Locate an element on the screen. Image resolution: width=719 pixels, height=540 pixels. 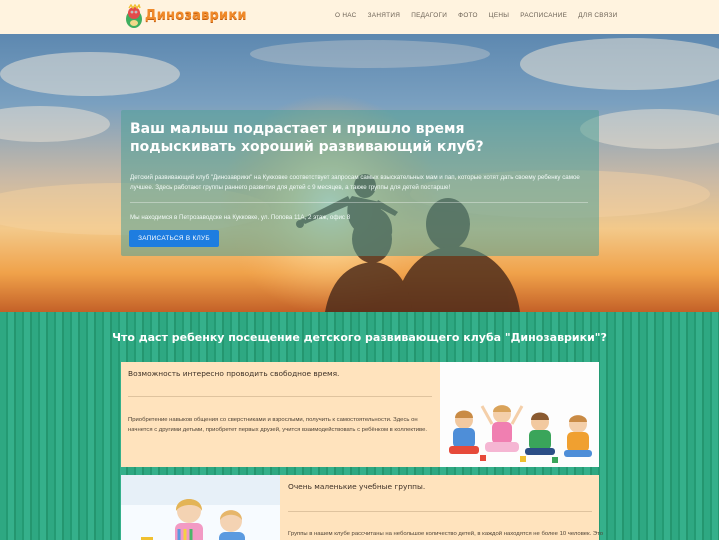
kids-playing-photo is located at coordinates (519, 414).